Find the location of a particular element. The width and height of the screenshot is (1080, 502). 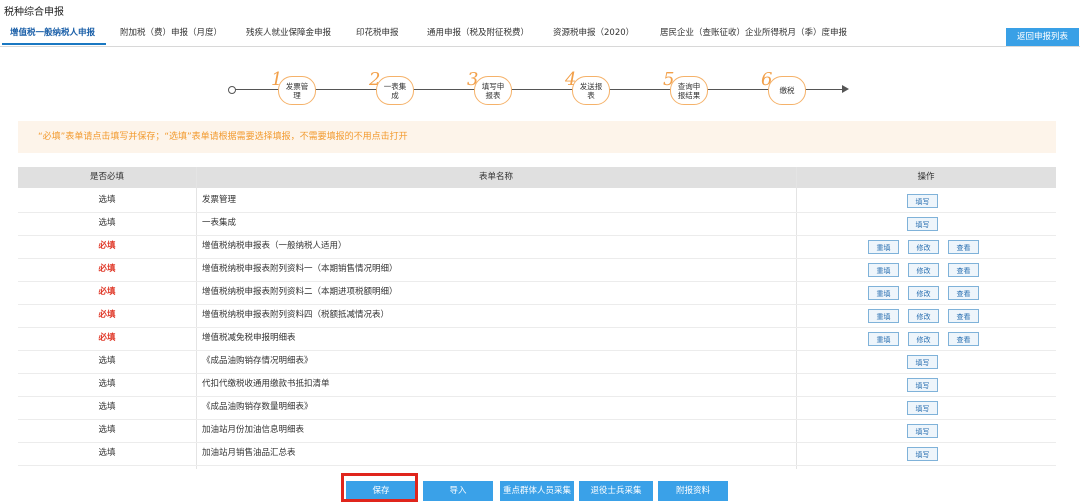

step-number: 4 is located at coordinates (571, 79).